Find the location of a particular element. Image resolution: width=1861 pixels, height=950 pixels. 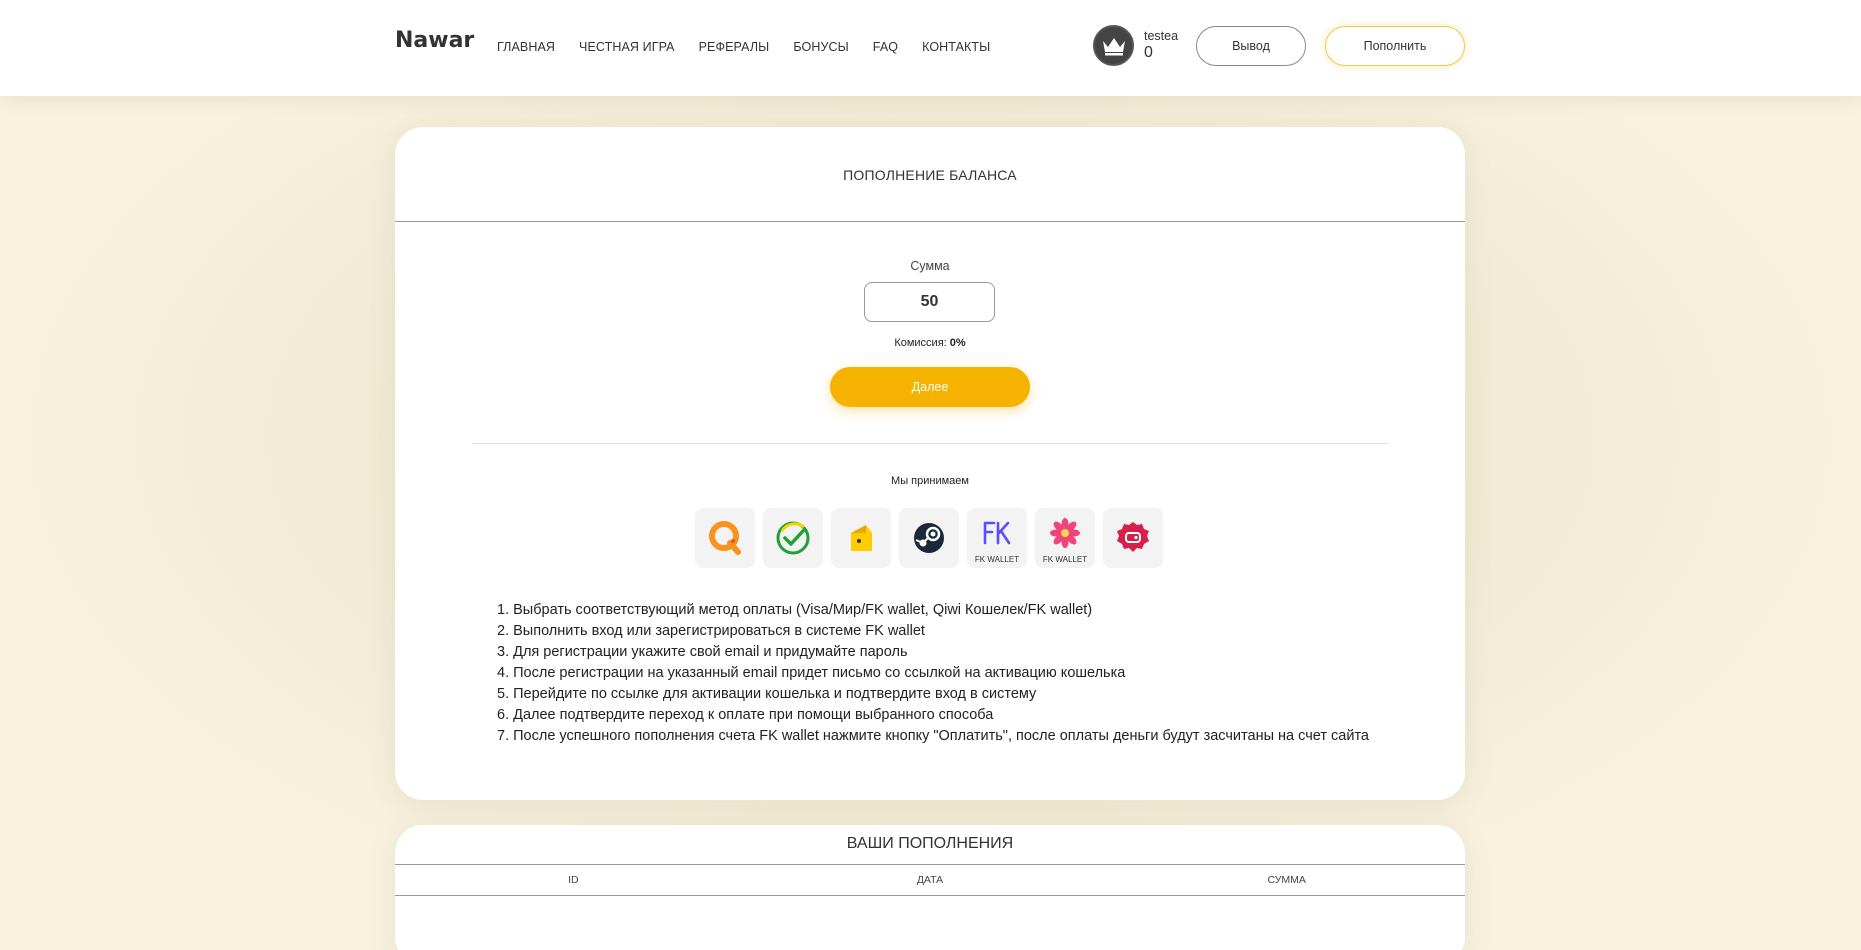

steam-icon is located at coordinates (929, 538).